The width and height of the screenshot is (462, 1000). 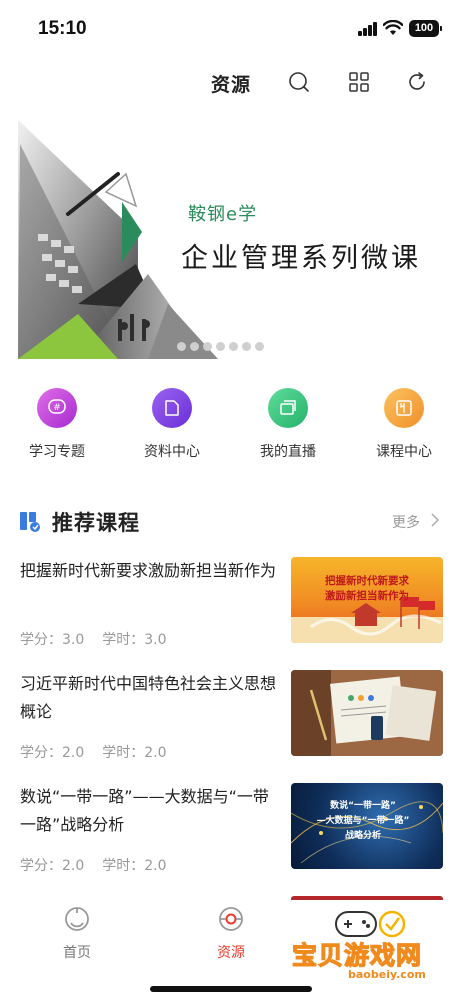 I want to click on tab-resources: 资源, so click(x=231, y=934).